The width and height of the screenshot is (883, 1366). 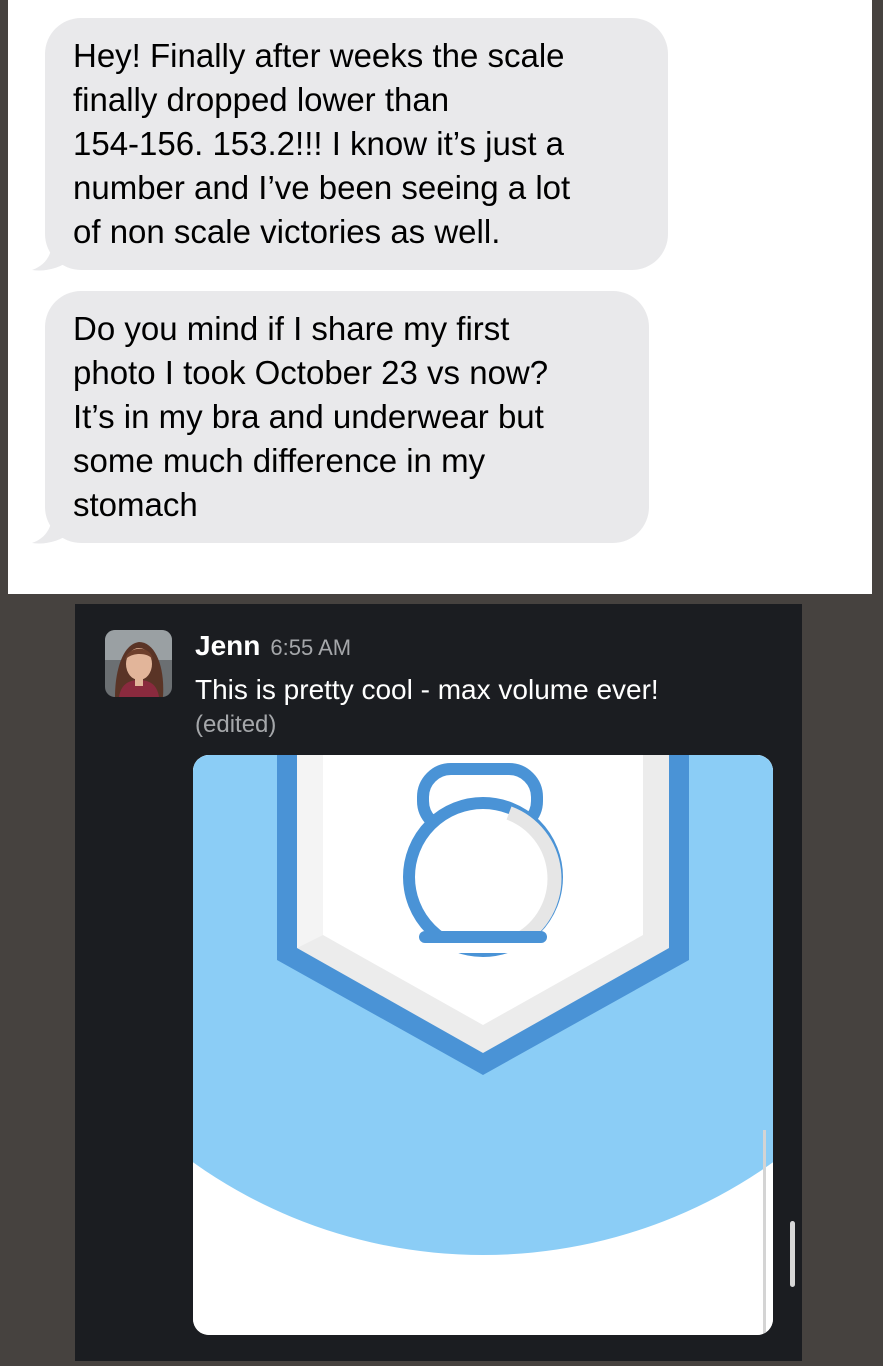 I want to click on edited-label: (edited), so click(x=236, y=724).